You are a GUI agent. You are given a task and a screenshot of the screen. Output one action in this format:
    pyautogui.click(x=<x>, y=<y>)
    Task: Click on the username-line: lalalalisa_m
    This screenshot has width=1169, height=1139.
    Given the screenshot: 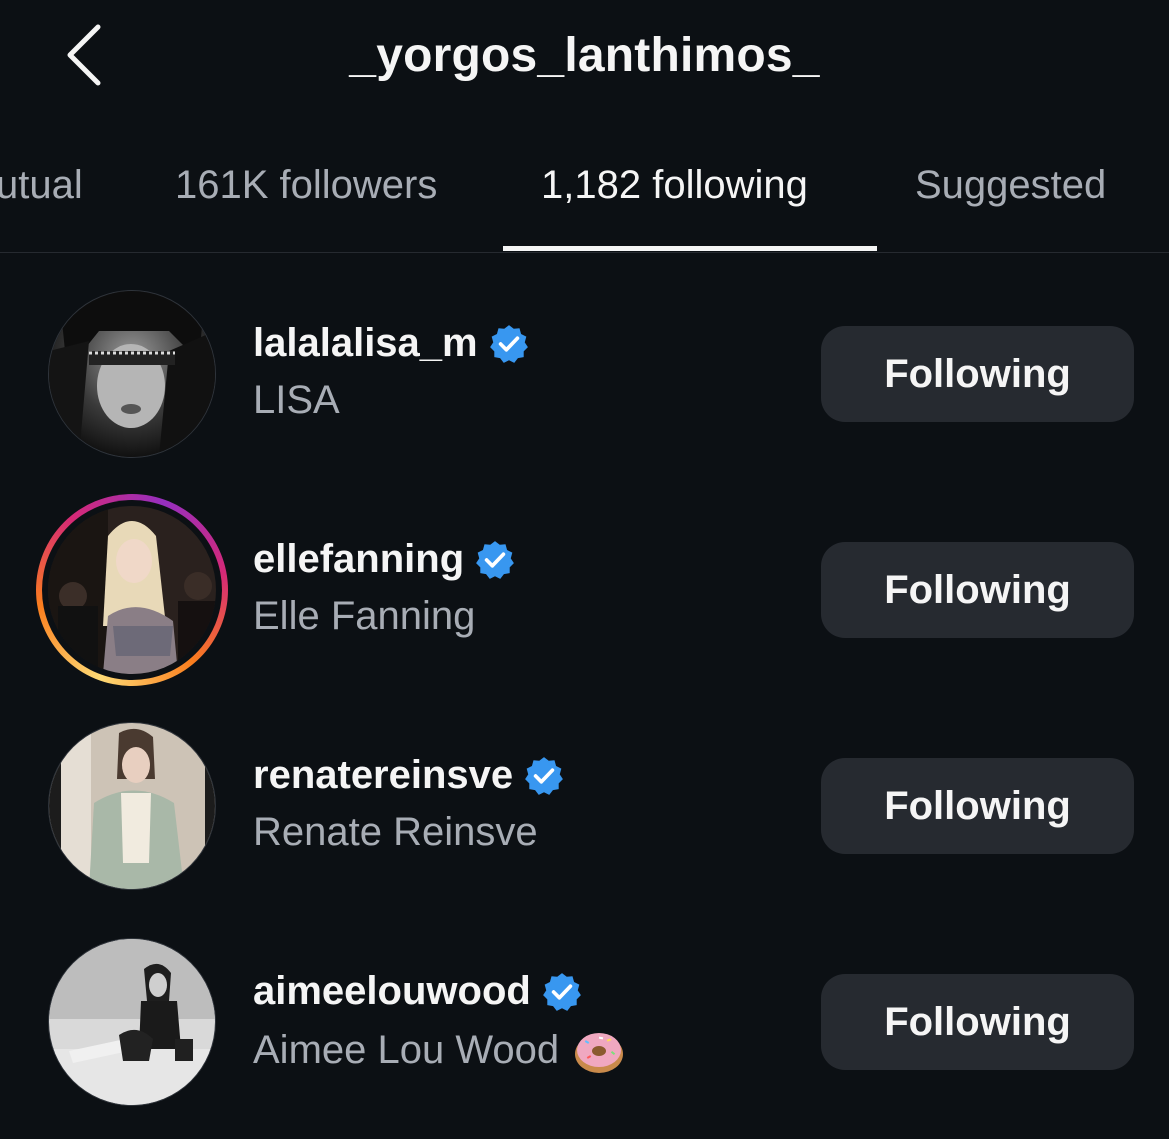 What is the action you would take?
    pyautogui.click(x=391, y=343)
    